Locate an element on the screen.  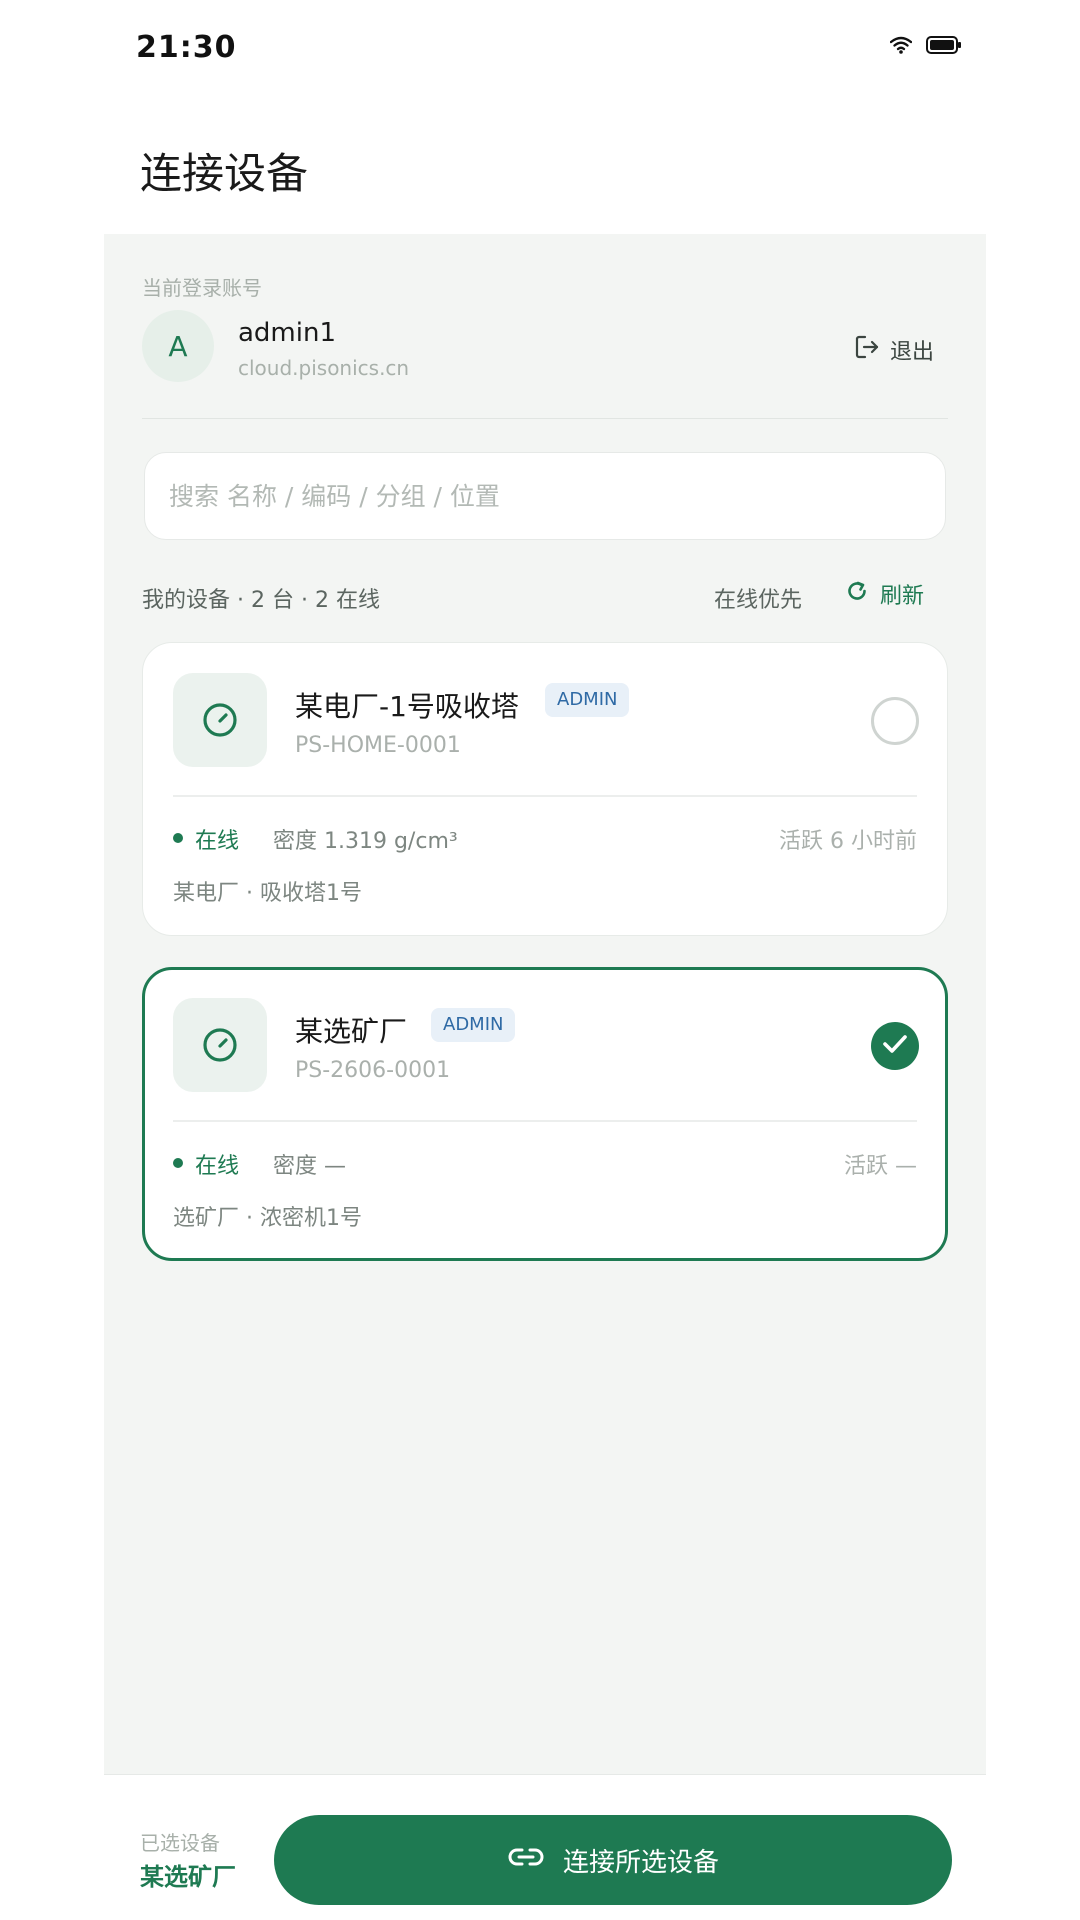
last-active: 活跃 6 小时前 is located at coordinates (848, 841).